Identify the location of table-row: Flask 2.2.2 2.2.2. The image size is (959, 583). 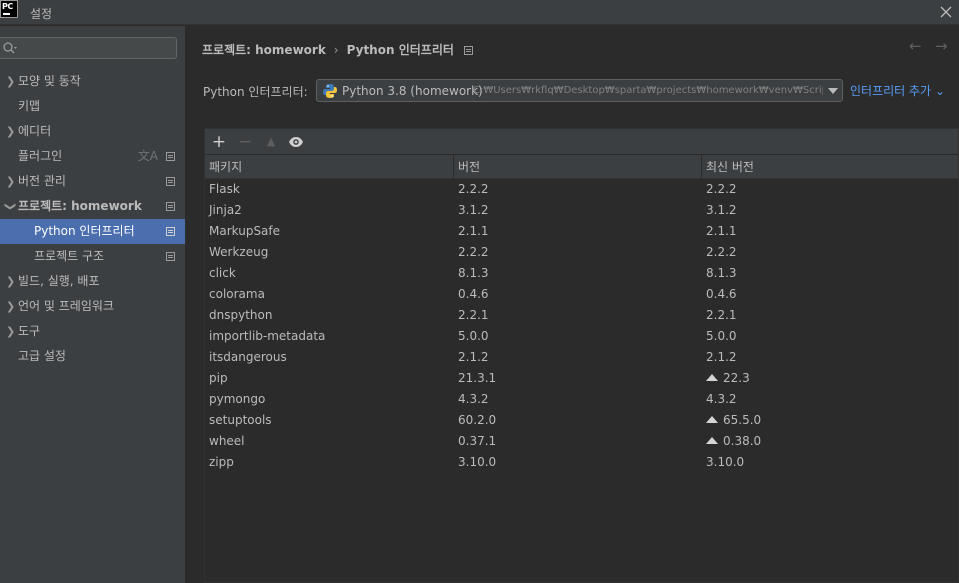
(581, 189).